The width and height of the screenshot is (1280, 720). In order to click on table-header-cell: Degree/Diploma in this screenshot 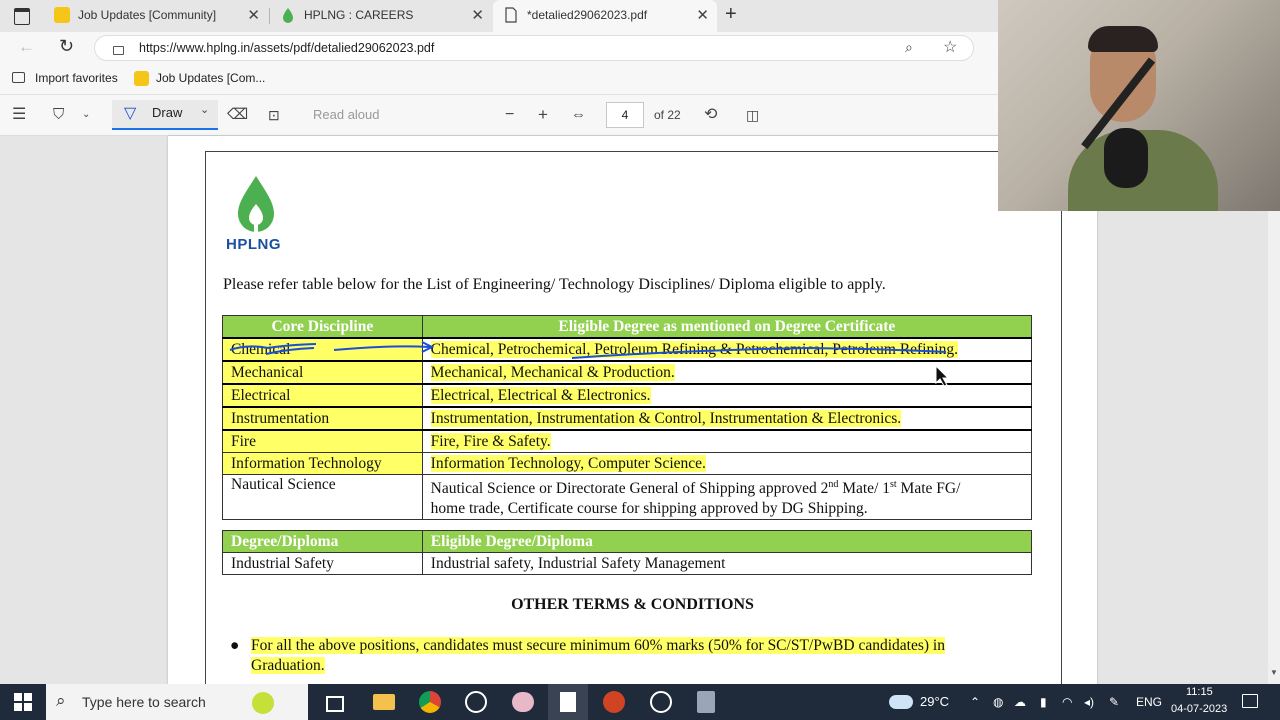, I will do `click(322, 541)`.